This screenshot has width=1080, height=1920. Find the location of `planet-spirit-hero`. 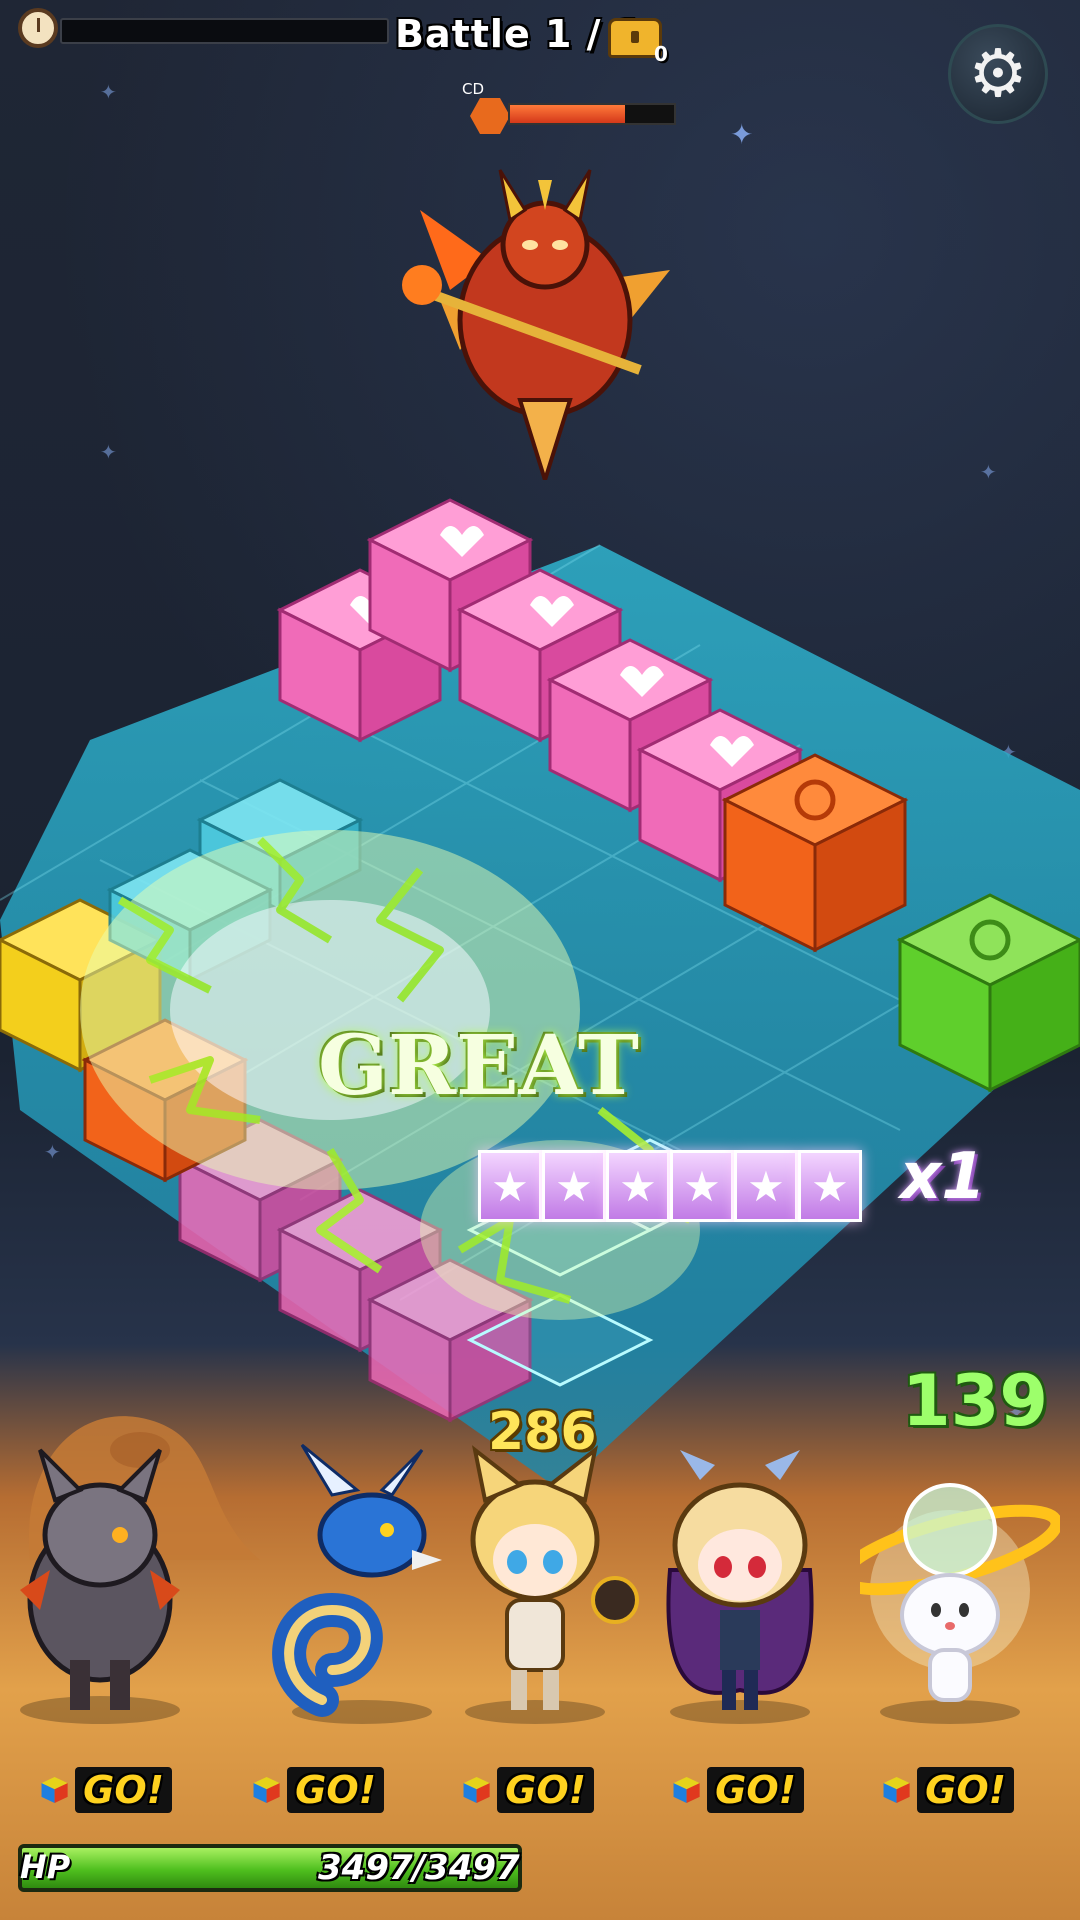

planet-spirit-hero is located at coordinates (960, 1585).